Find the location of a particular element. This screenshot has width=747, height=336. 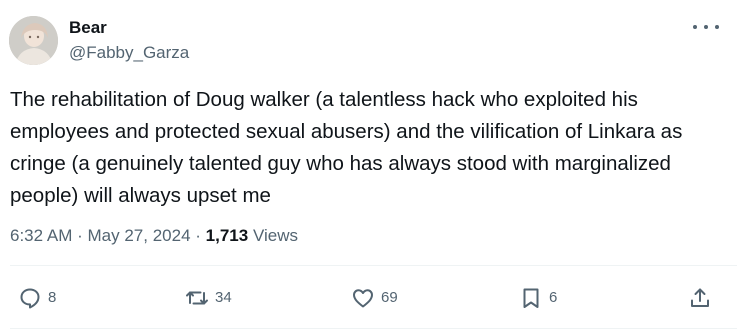

author-name: Bear is located at coordinates (88, 28).